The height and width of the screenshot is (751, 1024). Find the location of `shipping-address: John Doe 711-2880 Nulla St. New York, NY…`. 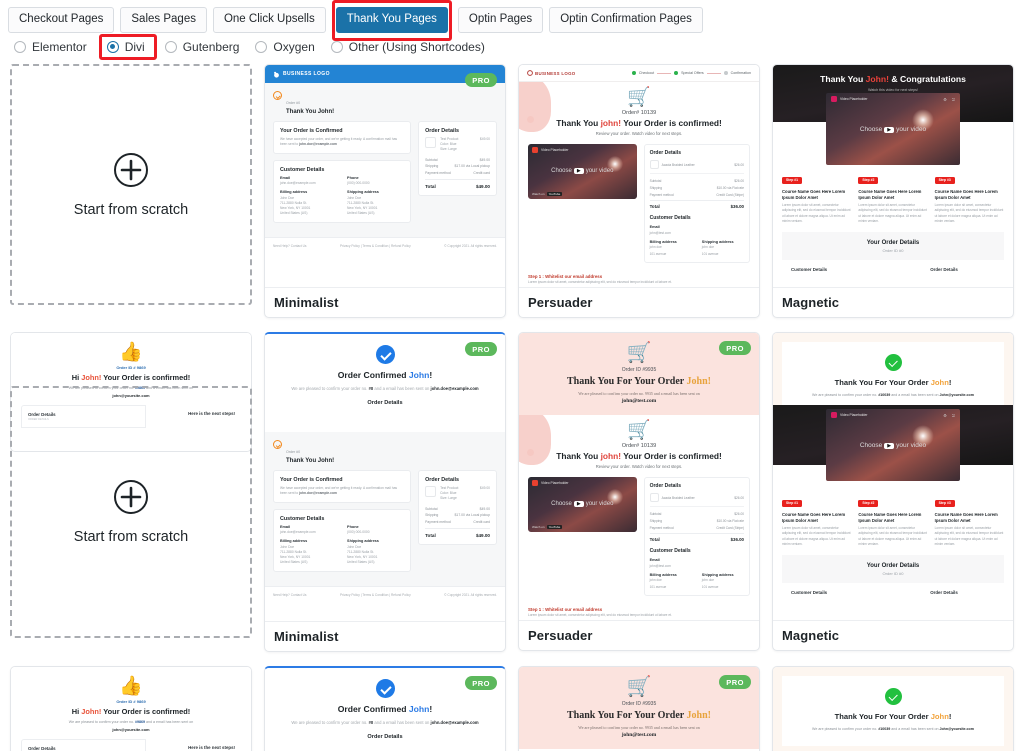

shipping-address: John Doe 711-2880 Nulla St. New York, NY… is located at coordinates (375, 555).